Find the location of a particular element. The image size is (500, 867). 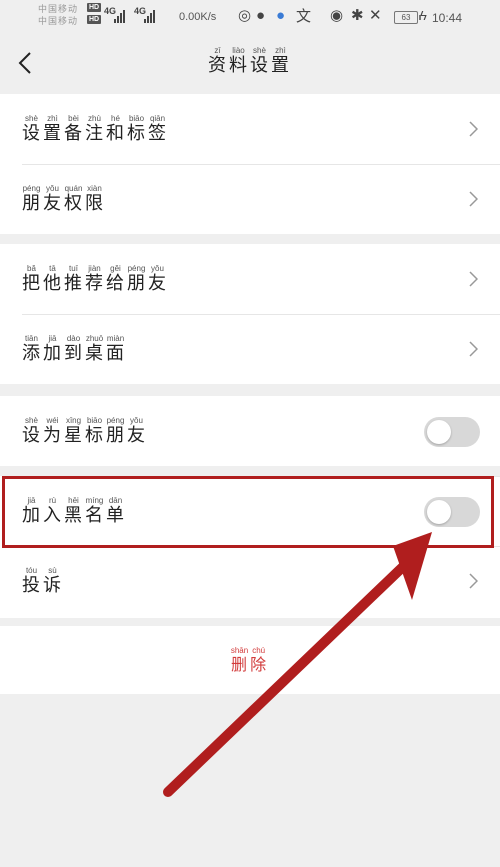

row-label: 设shè为wéi星xīng标biāo朋péng友yǒu is located at coordinates (85, 431).